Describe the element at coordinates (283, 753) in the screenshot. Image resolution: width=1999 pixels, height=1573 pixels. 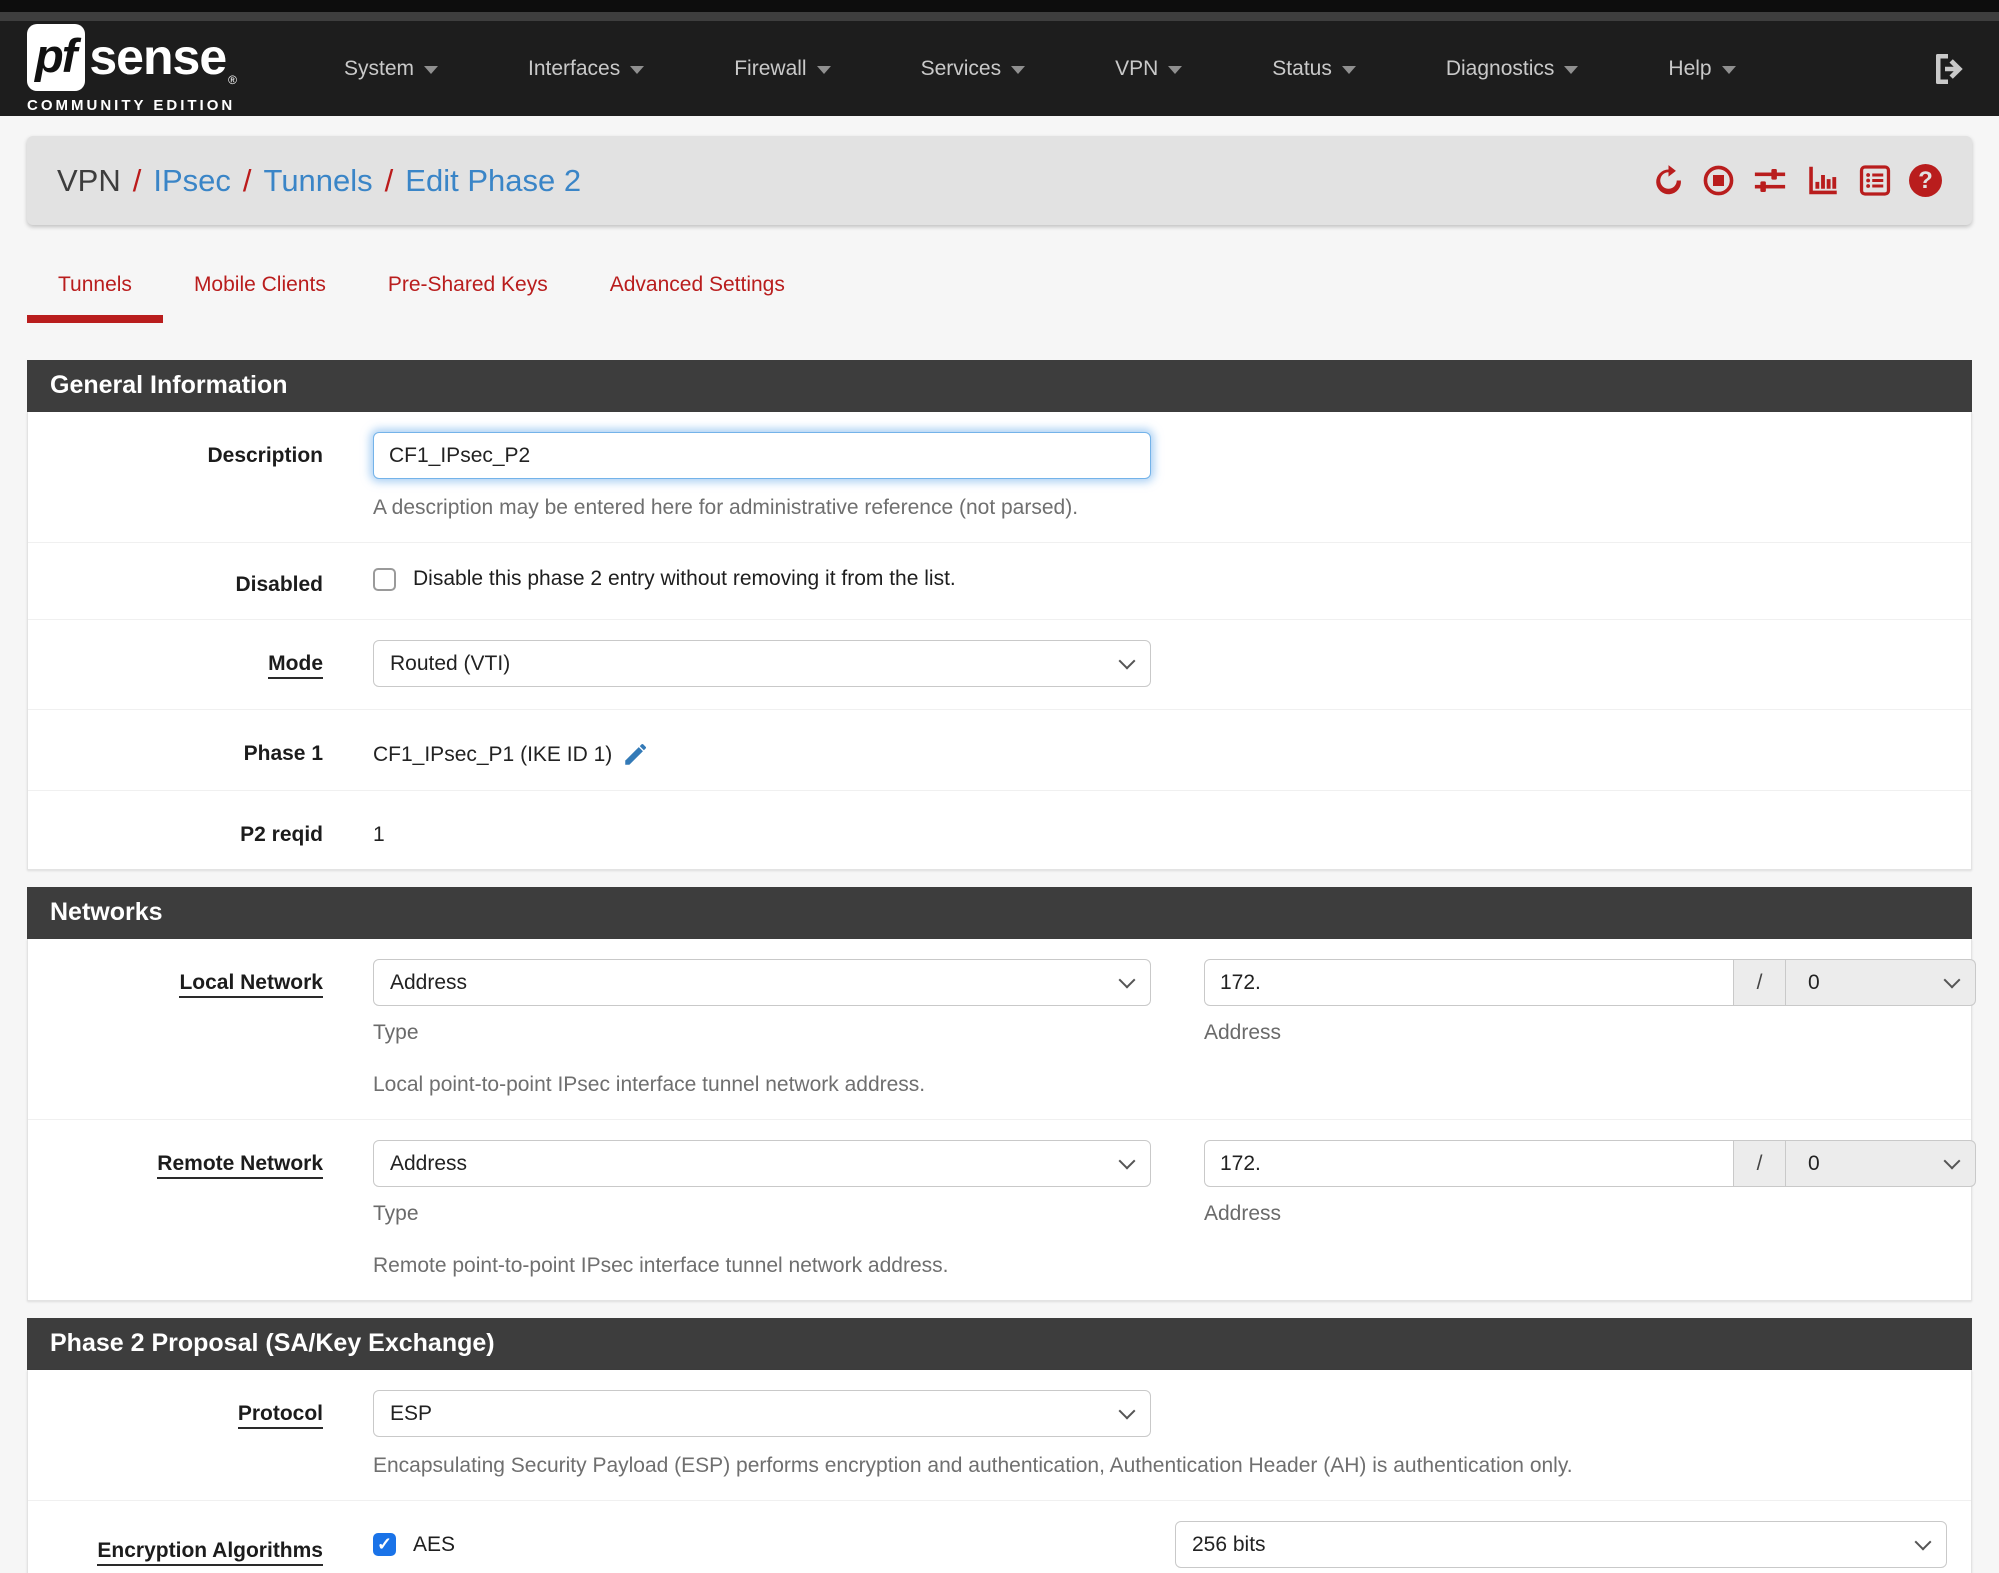
I see `phase1-label: Phase 1` at that location.